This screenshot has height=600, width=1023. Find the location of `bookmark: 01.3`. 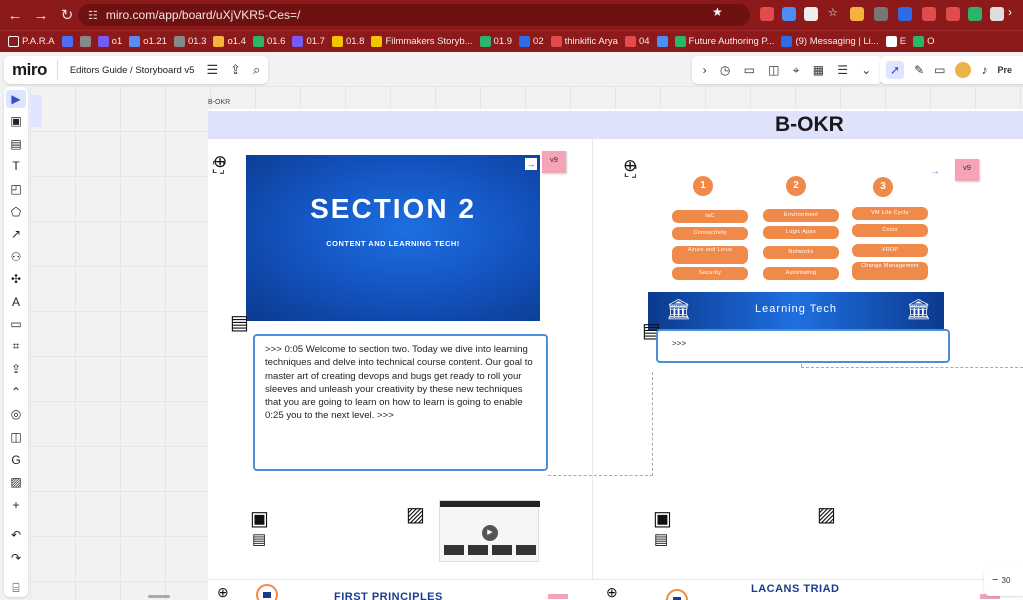

bookmark: 01.3 is located at coordinates (189, 41).